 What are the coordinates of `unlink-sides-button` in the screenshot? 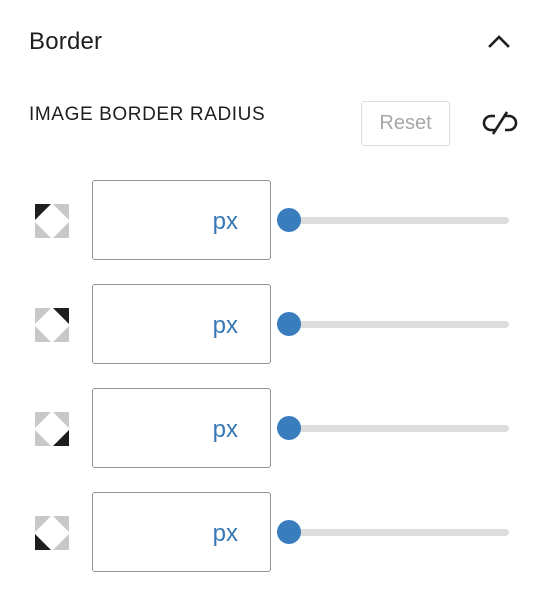 It's located at (500, 125).